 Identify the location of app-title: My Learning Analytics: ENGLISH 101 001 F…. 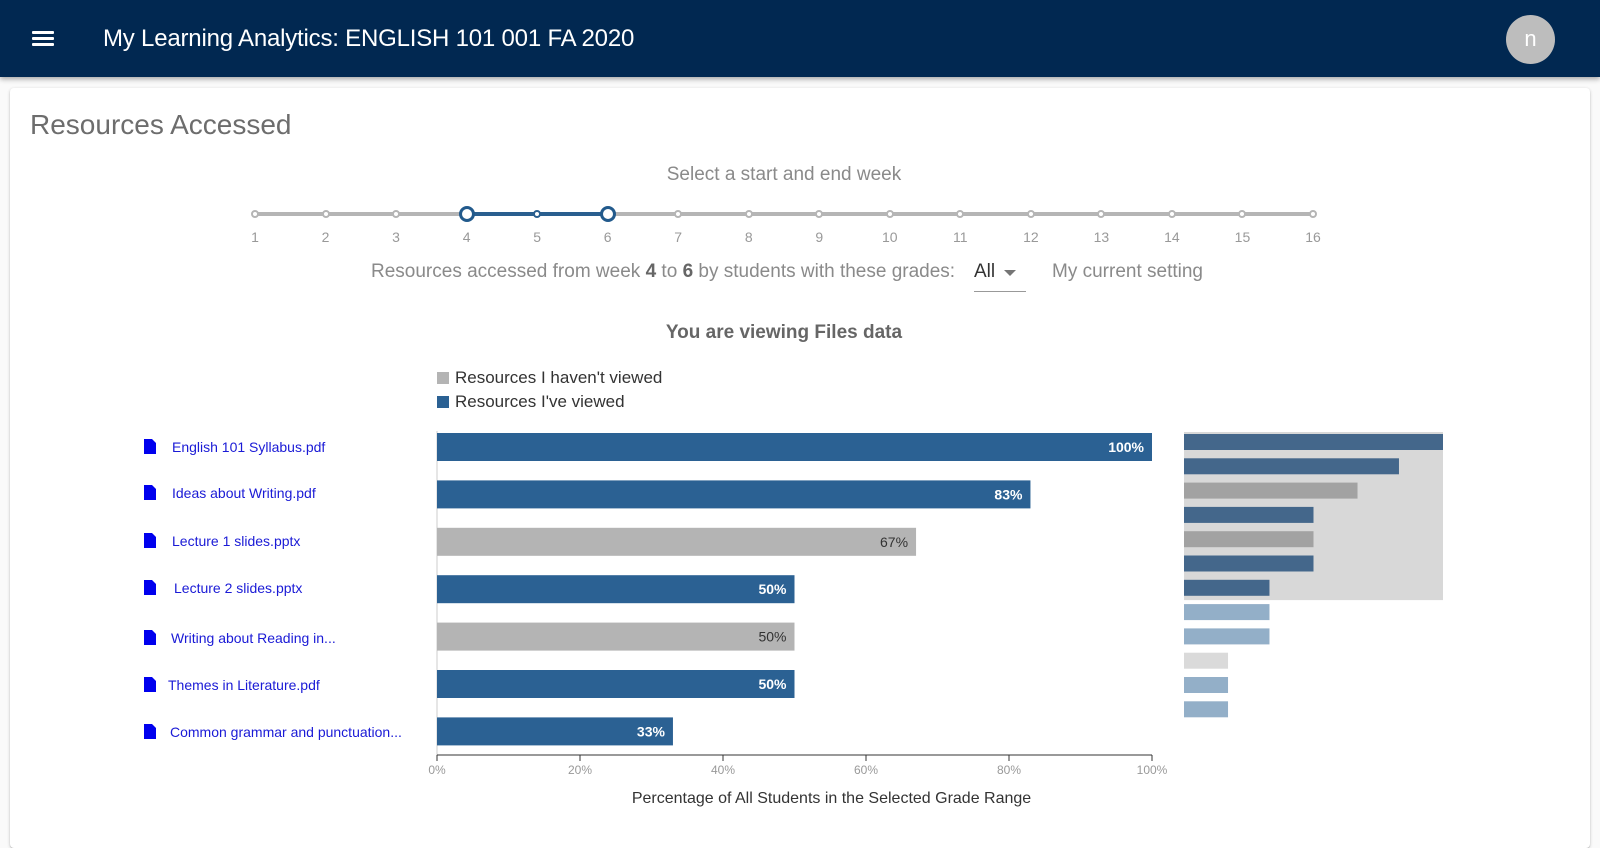
(369, 38).